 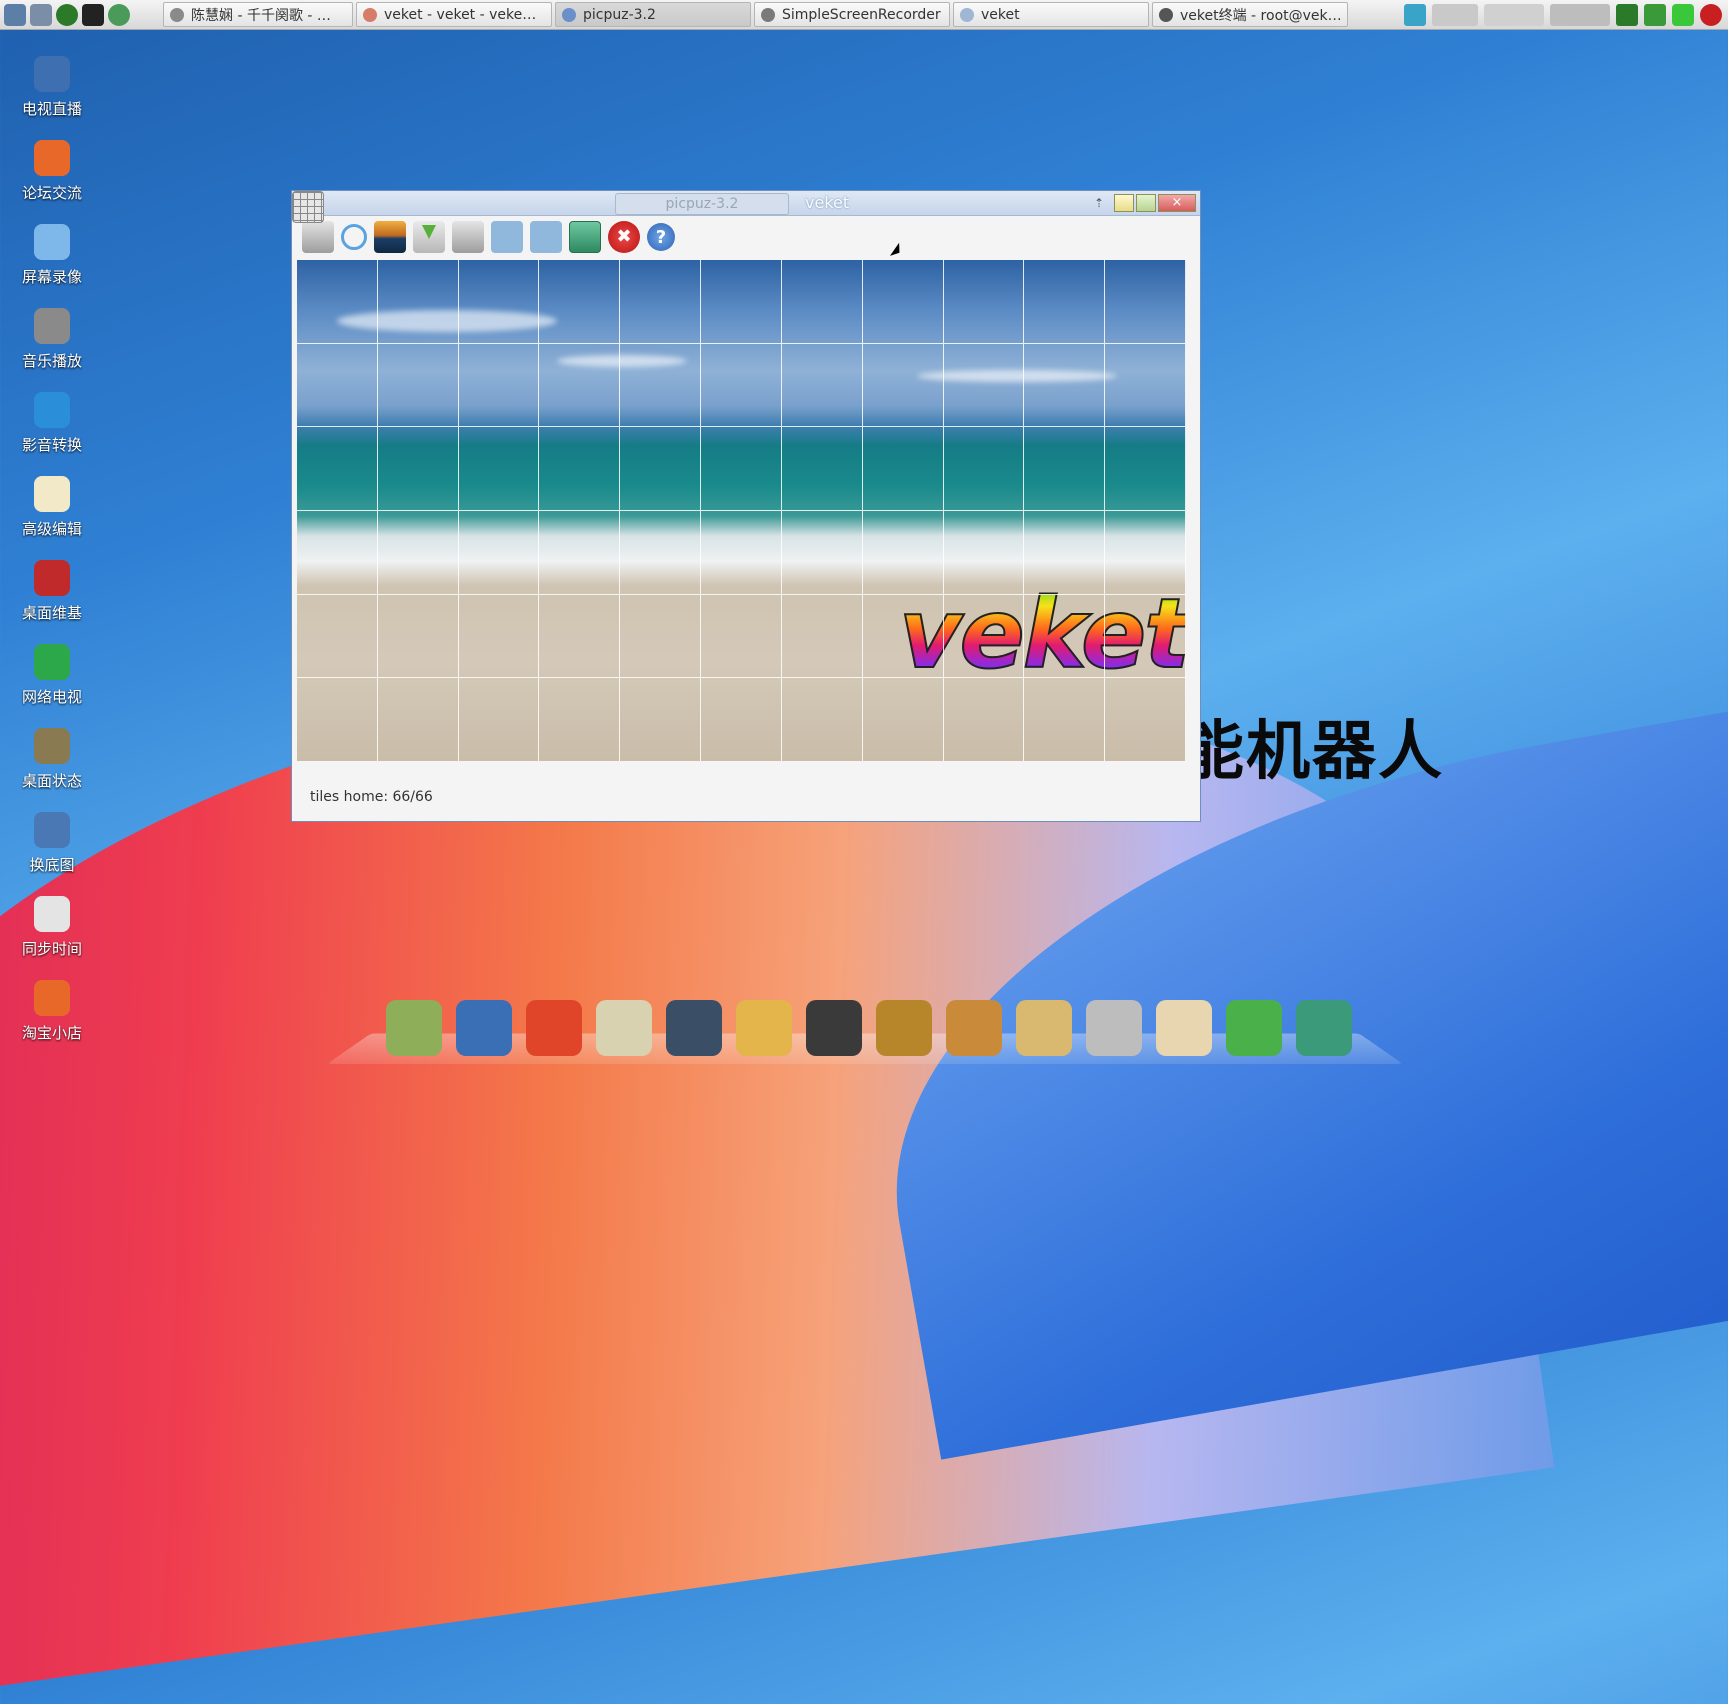 What do you see at coordinates (1184, 1028) in the screenshot?
I see `veket-box-icon` at bounding box center [1184, 1028].